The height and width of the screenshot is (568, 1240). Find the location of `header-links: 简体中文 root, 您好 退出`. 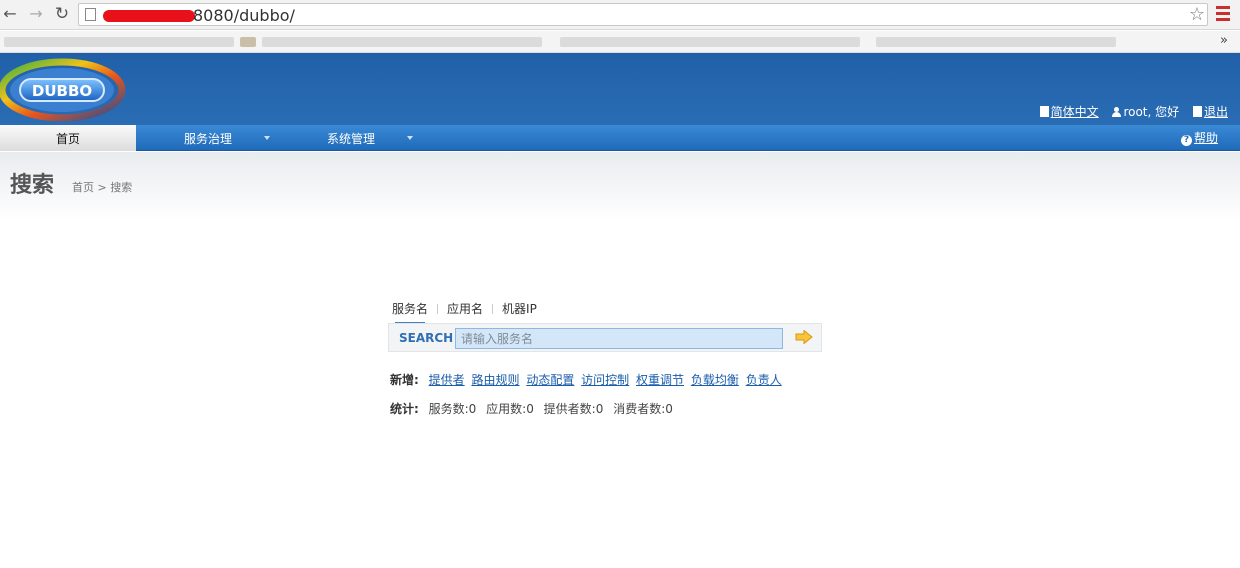

header-links: 简体中文 root, 您好 退出 is located at coordinates (1129, 111).